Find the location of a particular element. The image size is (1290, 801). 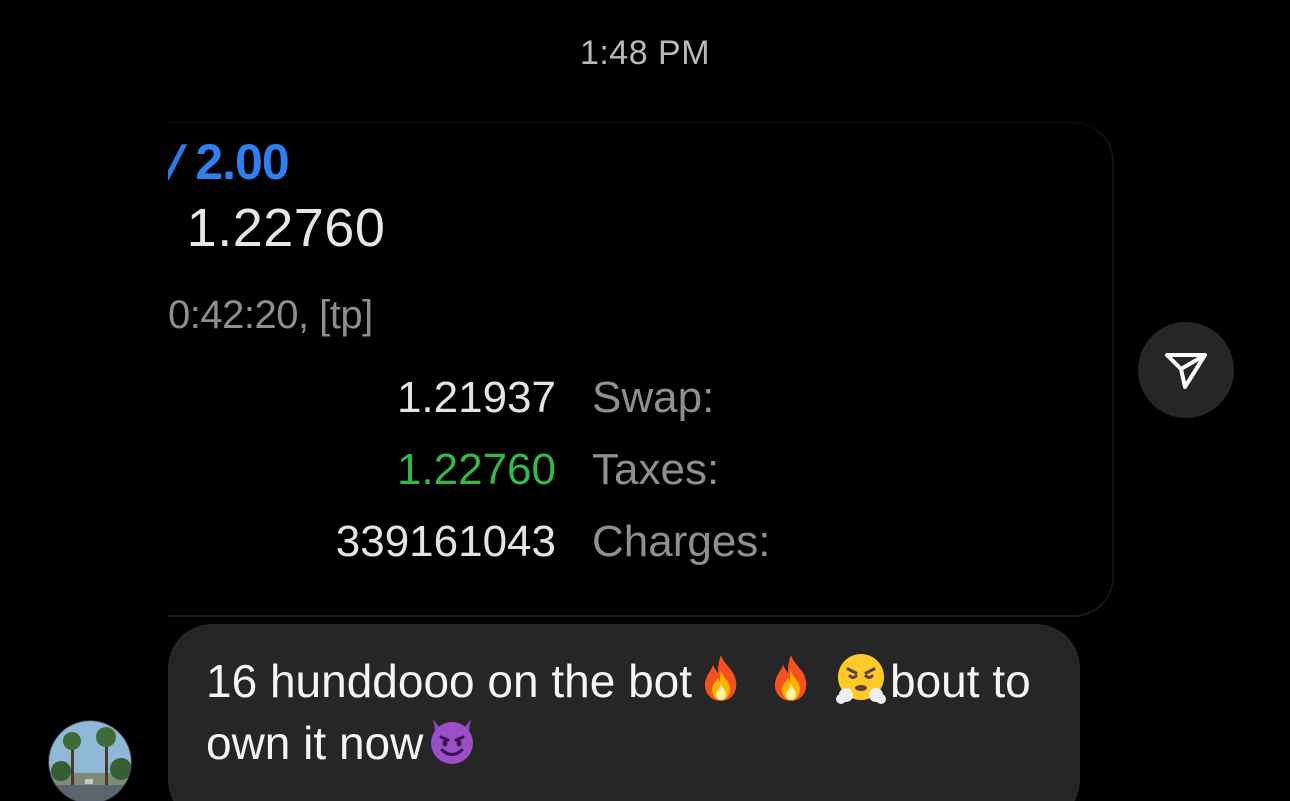

palm-trees-photo-icon is located at coordinates (90, 761).